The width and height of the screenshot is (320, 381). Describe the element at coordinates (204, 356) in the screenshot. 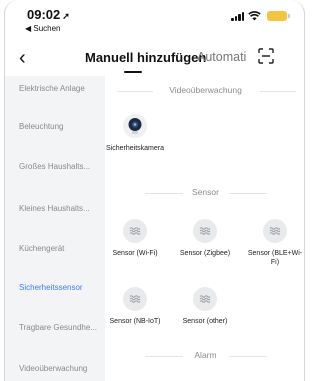

I see `section-title-alarm: Alarm` at that location.